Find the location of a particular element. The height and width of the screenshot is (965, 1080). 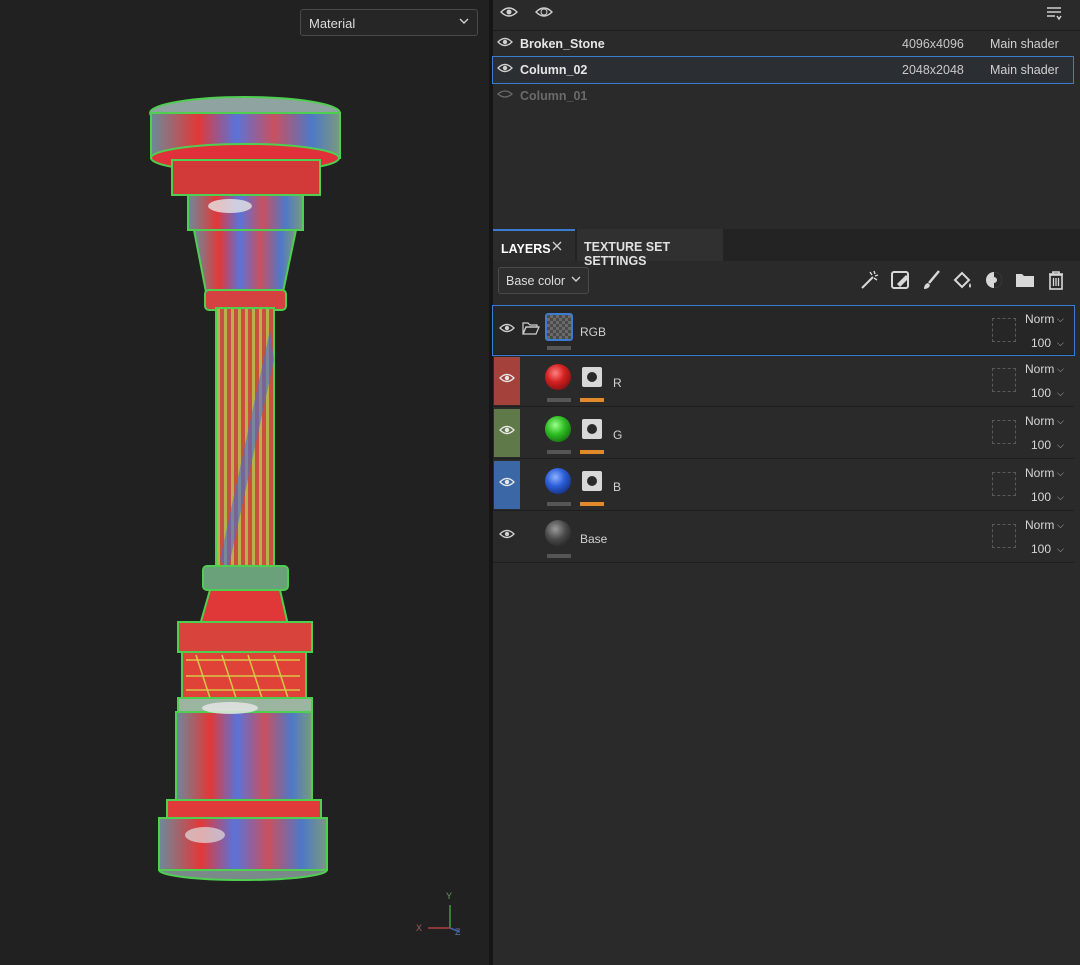

axis-x-label: X is located at coordinates (419, 928).